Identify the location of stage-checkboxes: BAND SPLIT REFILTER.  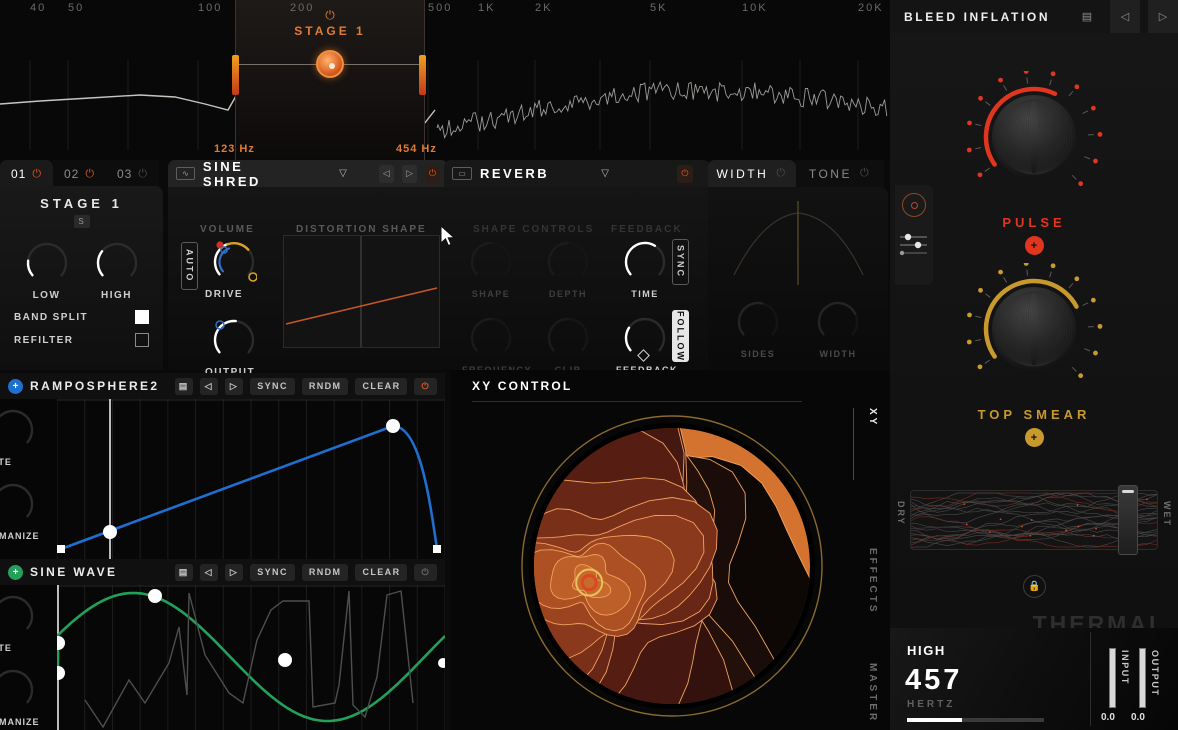
(81, 328).